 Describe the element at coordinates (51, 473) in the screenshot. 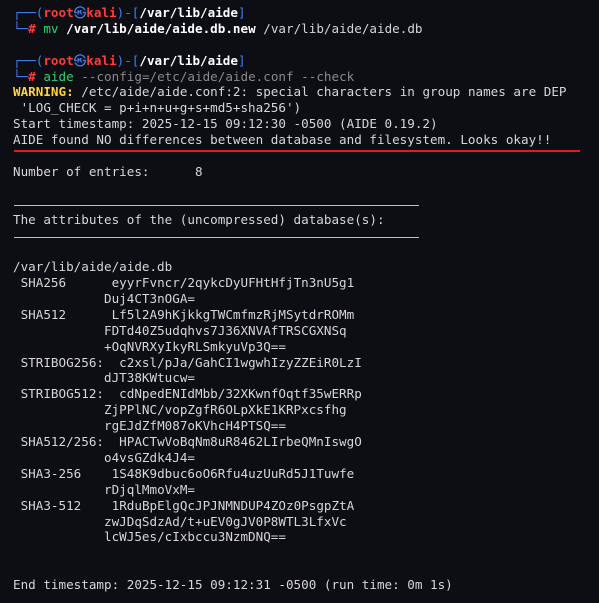

I see `hash-name: SHA3-256` at that location.